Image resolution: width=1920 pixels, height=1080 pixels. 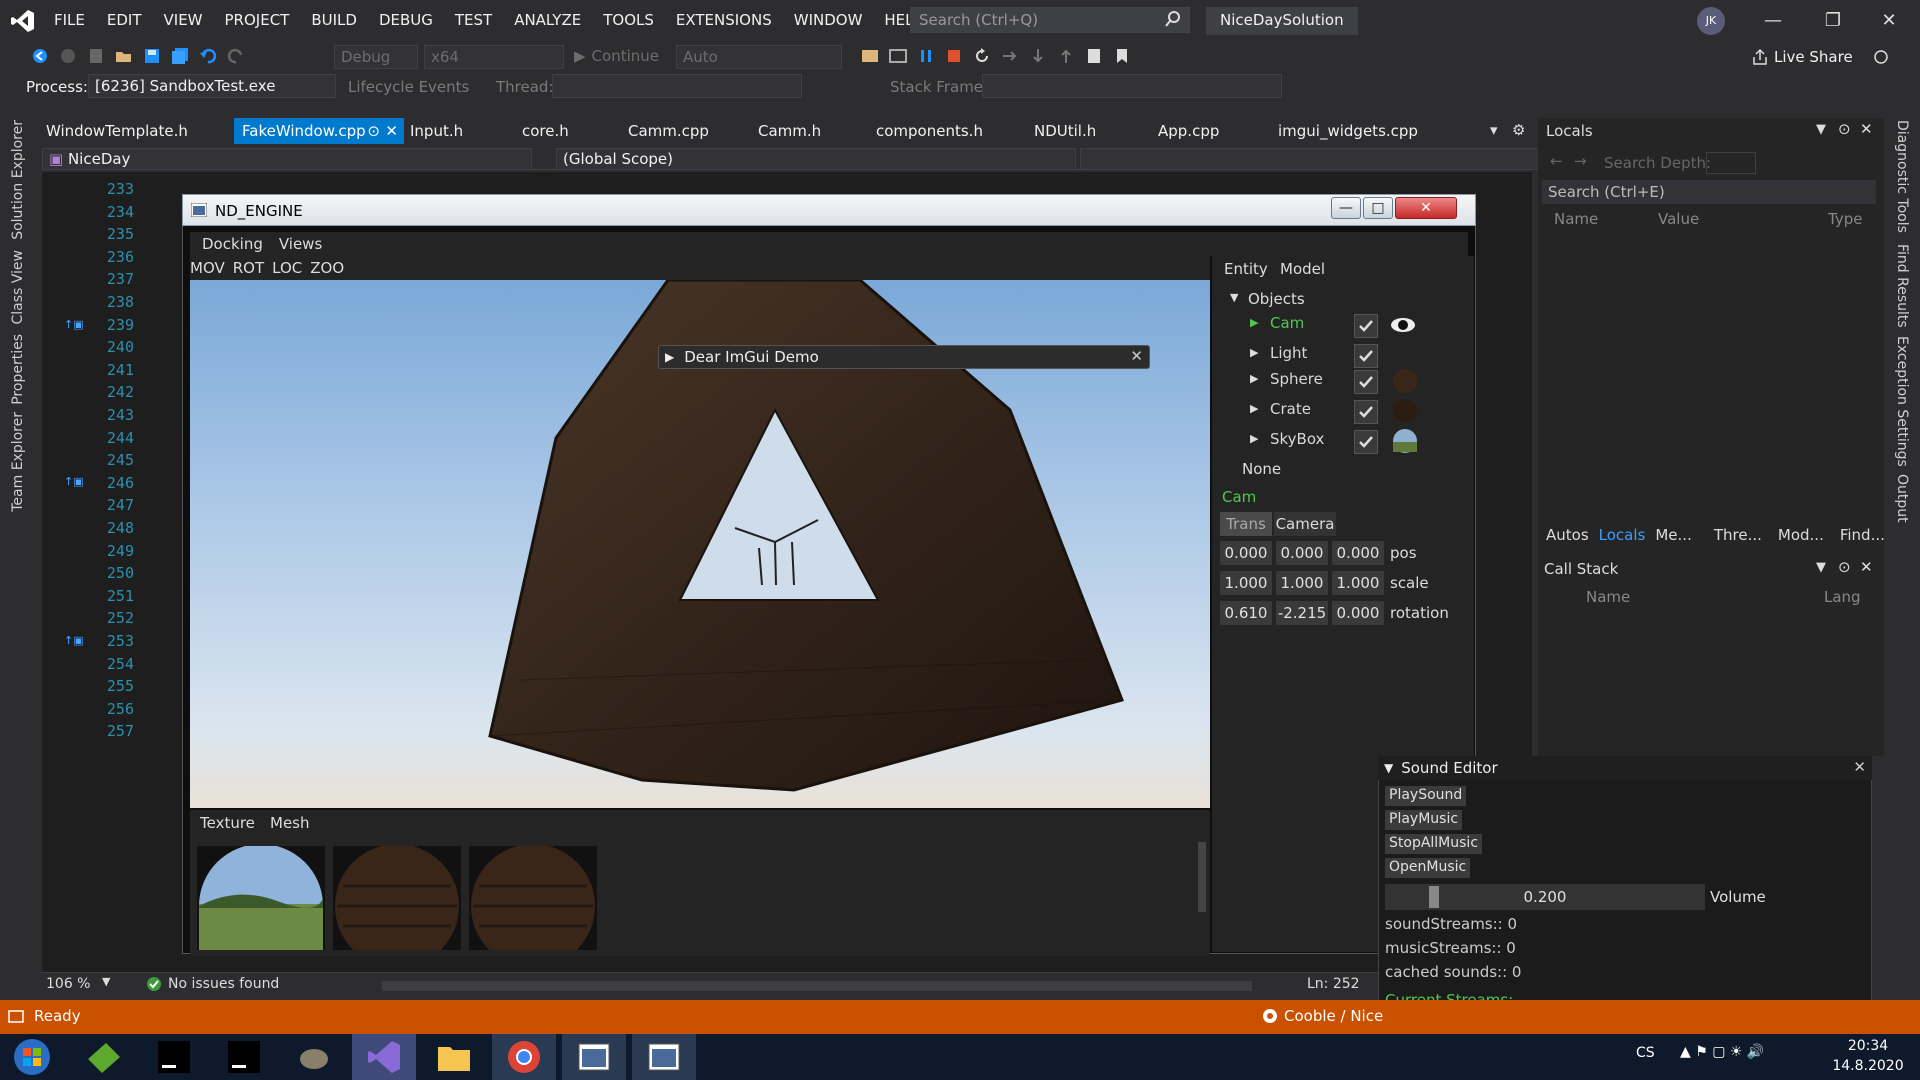 What do you see at coordinates (494, 57) in the screenshot?
I see `platform-select: x64` at bounding box center [494, 57].